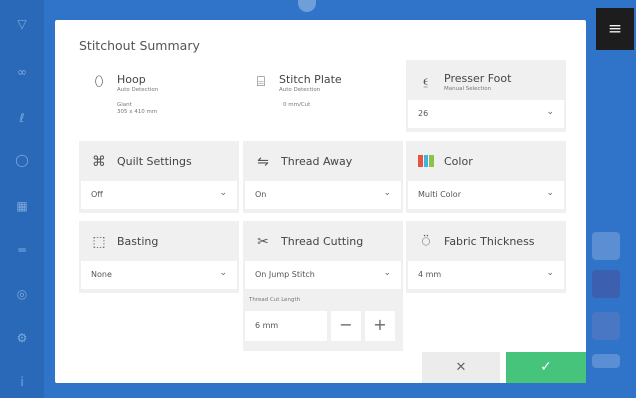  What do you see at coordinates (439, 194) in the screenshot?
I see `color-value: Multi Color` at bounding box center [439, 194].